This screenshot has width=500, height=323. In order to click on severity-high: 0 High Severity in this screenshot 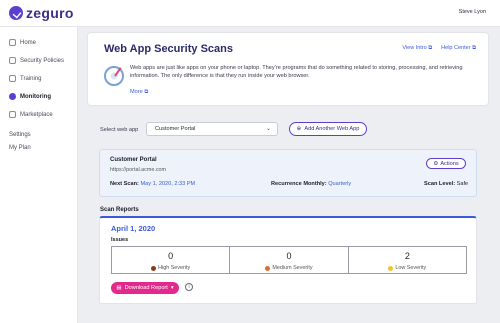, I will do `click(171, 260)`.